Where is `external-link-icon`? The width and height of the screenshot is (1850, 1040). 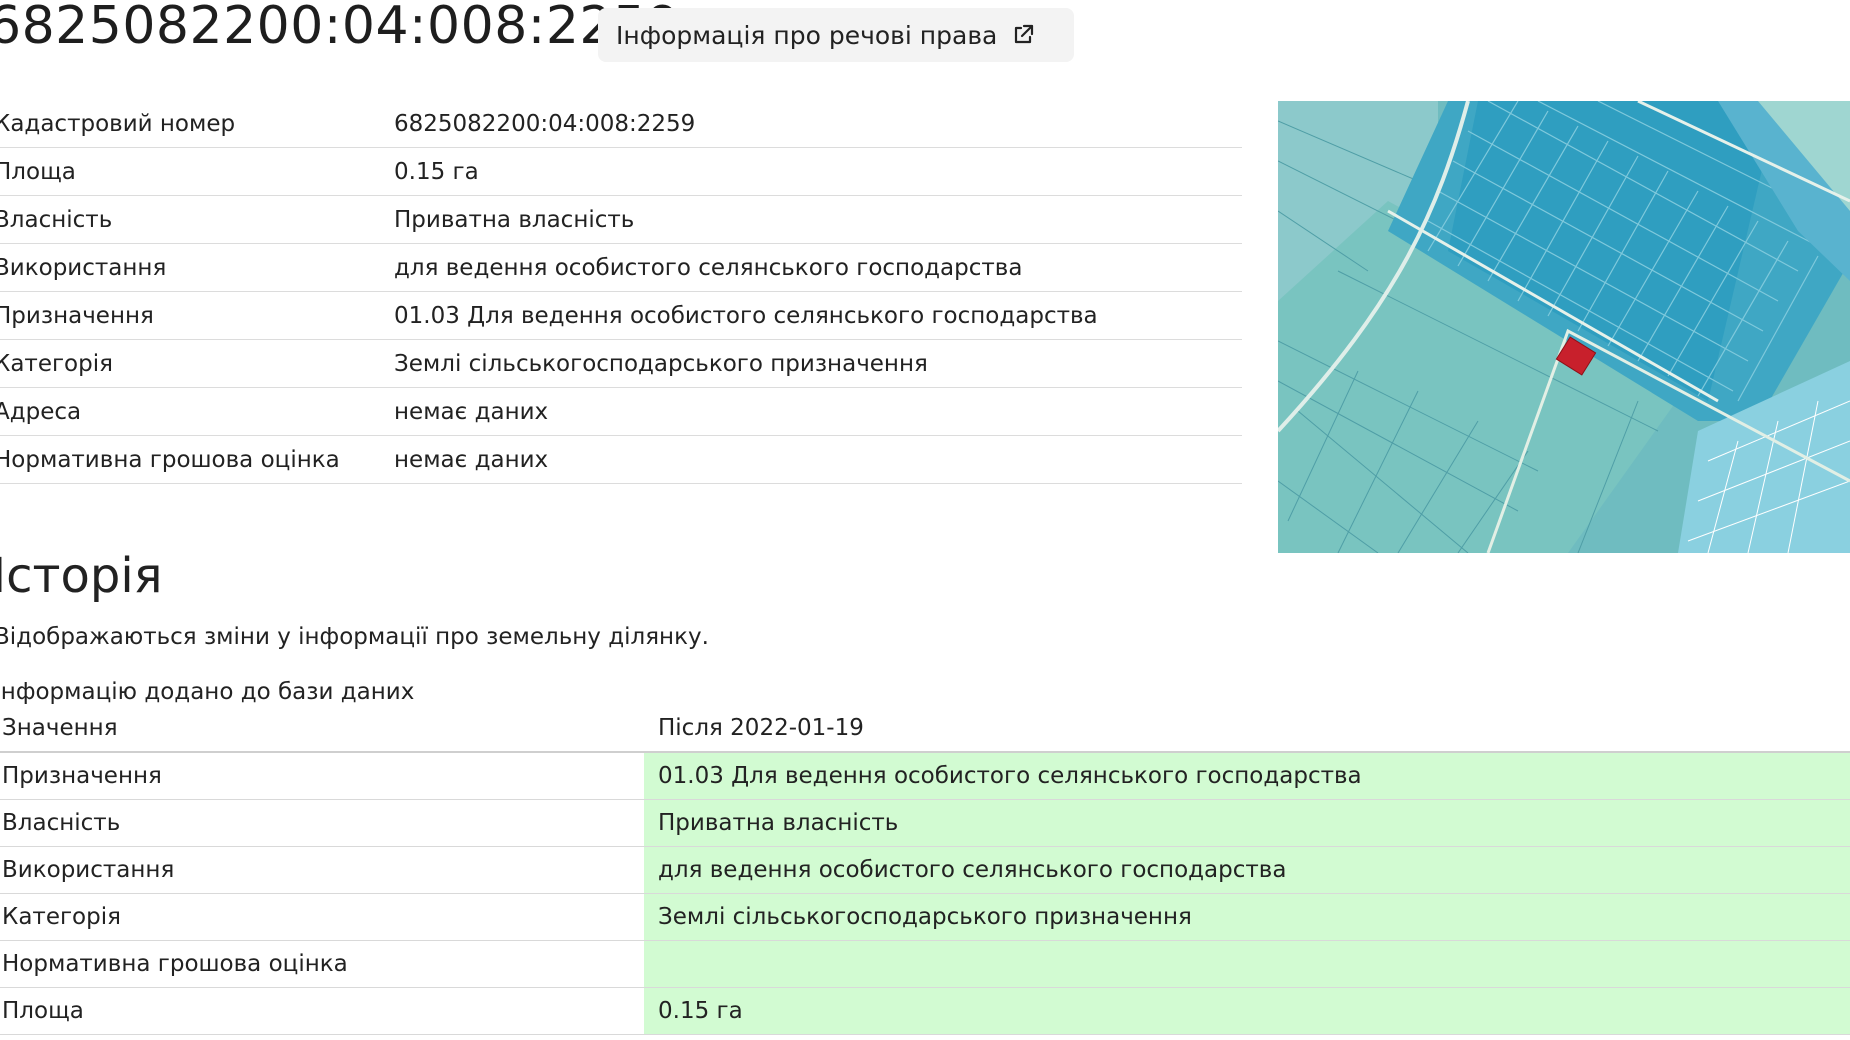
external-link-icon is located at coordinates (1023, 35).